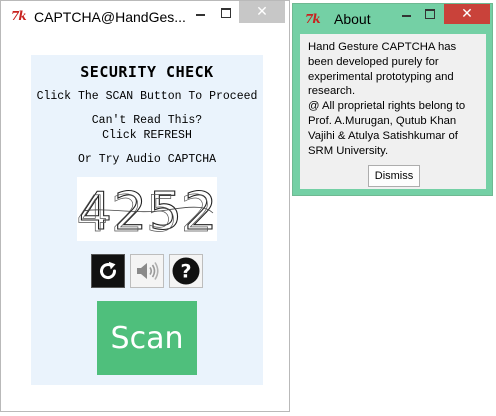 This screenshot has height=416, width=496. I want to click on audio-captcha-button, so click(147, 271).